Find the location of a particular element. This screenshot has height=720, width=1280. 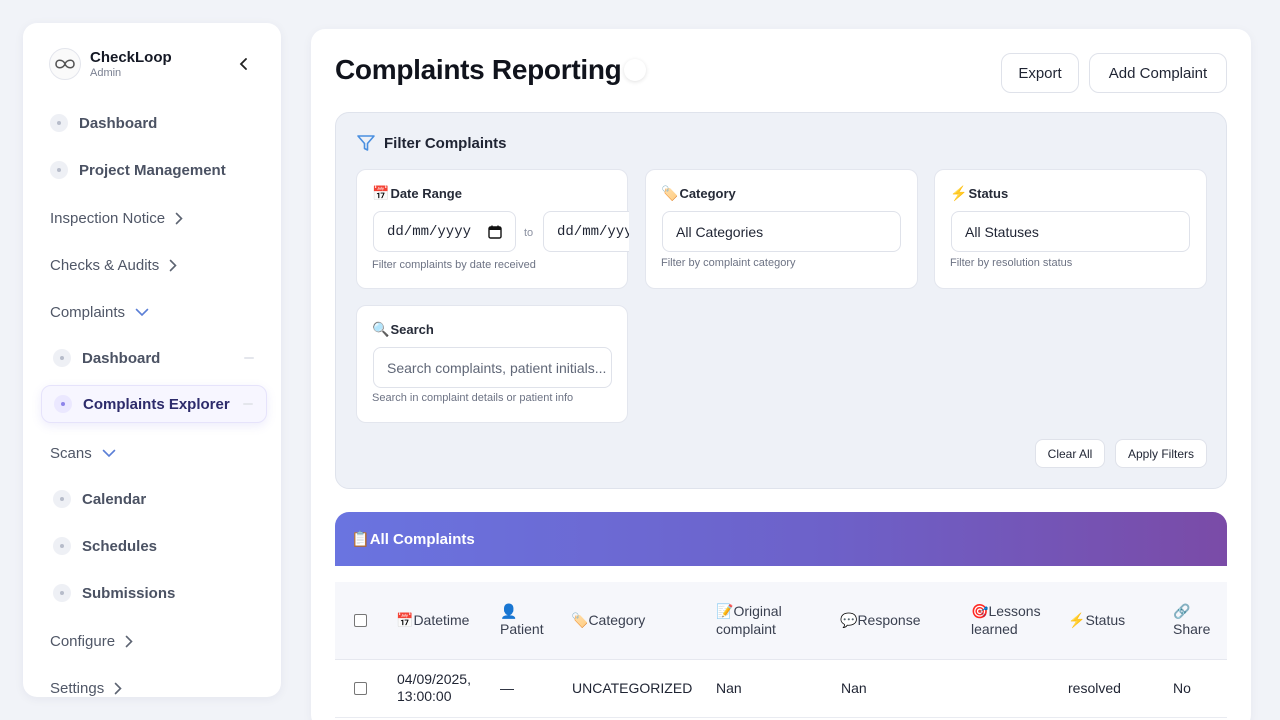

sidebar-item-calendar: Calendar is located at coordinates (154, 499).